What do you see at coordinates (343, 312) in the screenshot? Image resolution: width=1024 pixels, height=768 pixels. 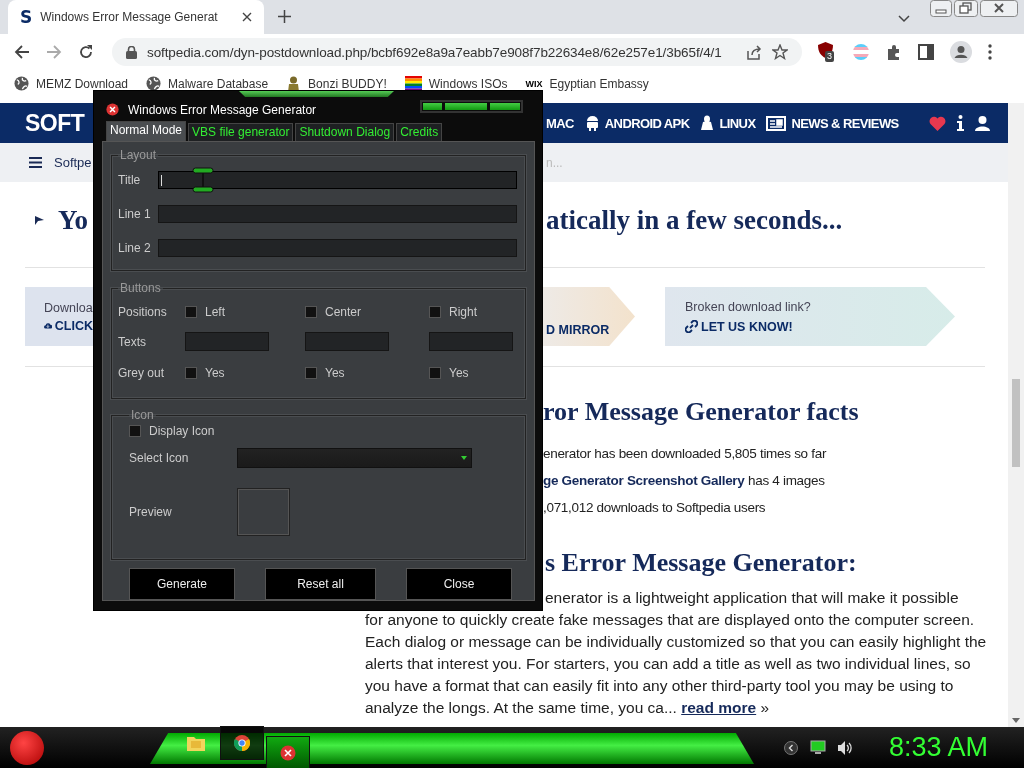 I see `checkbox-label: Center` at bounding box center [343, 312].